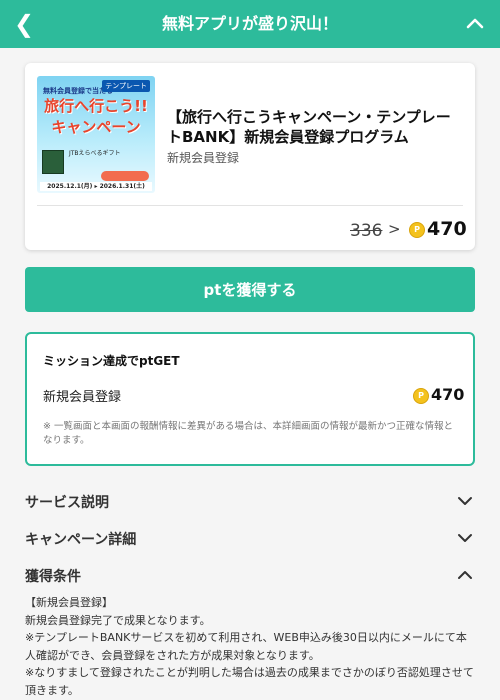 The height and width of the screenshot is (700, 500). What do you see at coordinates (250, 575) in the screenshot?
I see `accordion-conditions: 獲得条件` at bounding box center [250, 575].